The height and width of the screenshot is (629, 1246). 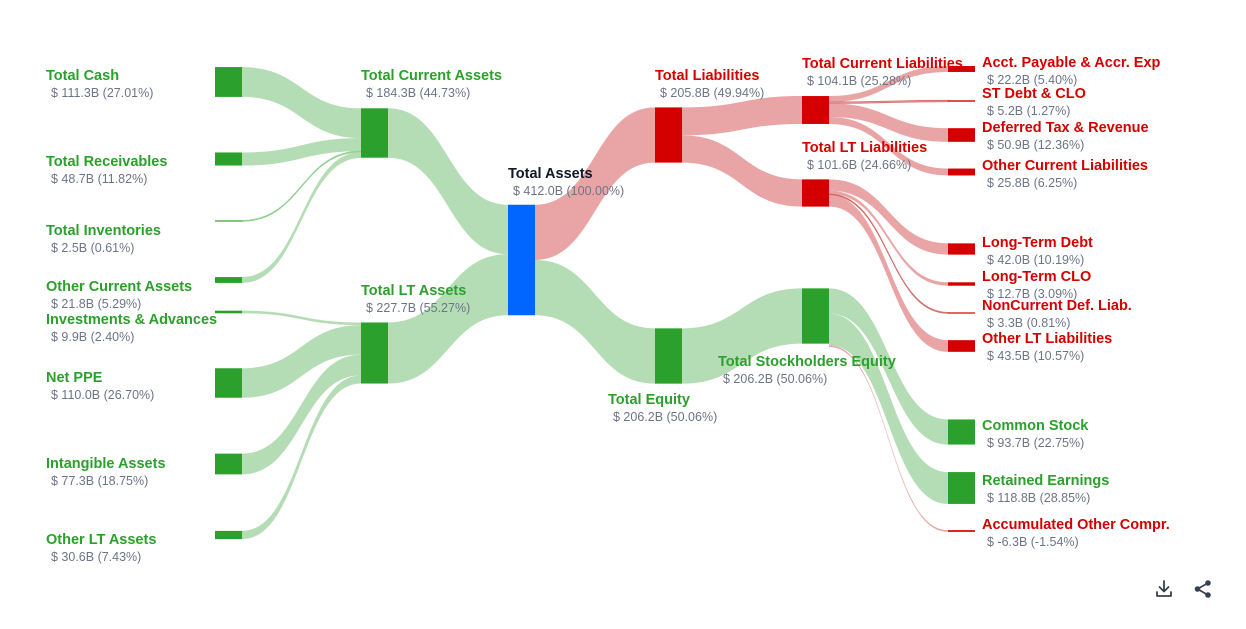 I want to click on node-value-common_stock: $ 93.7B (22.75%), so click(x=1035, y=443).